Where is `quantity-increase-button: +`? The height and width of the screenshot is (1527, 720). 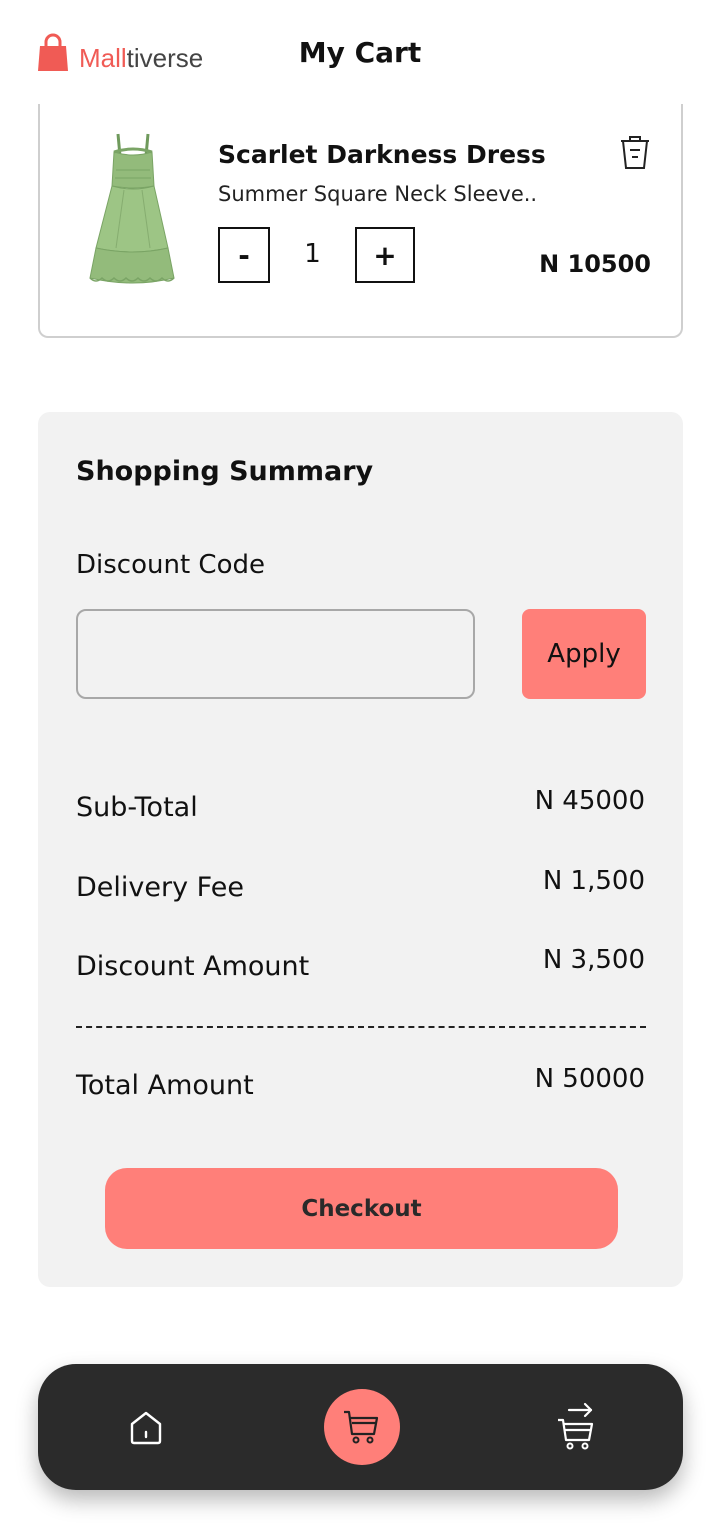 quantity-increase-button: + is located at coordinates (385, 255).